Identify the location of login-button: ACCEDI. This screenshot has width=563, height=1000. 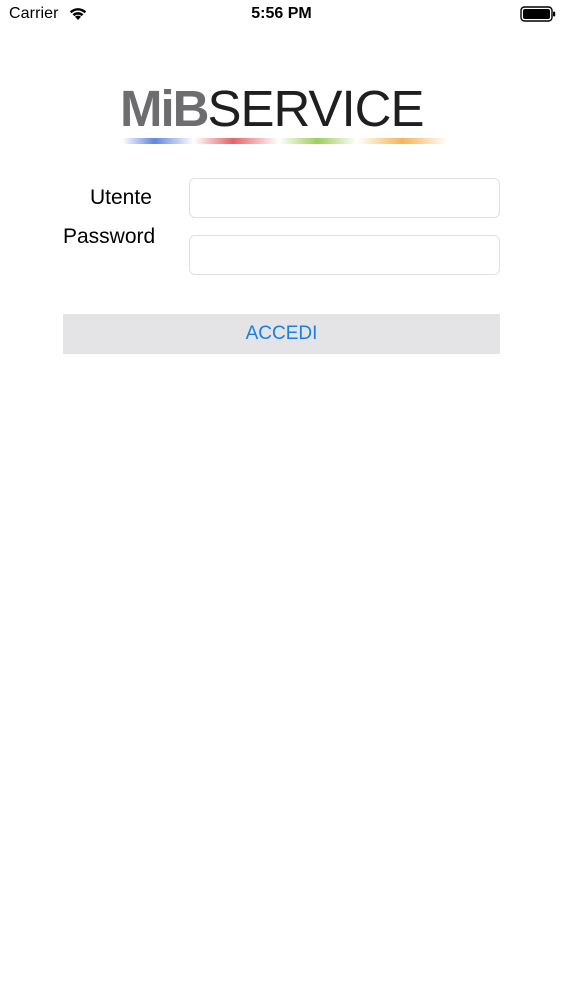
(281, 334).